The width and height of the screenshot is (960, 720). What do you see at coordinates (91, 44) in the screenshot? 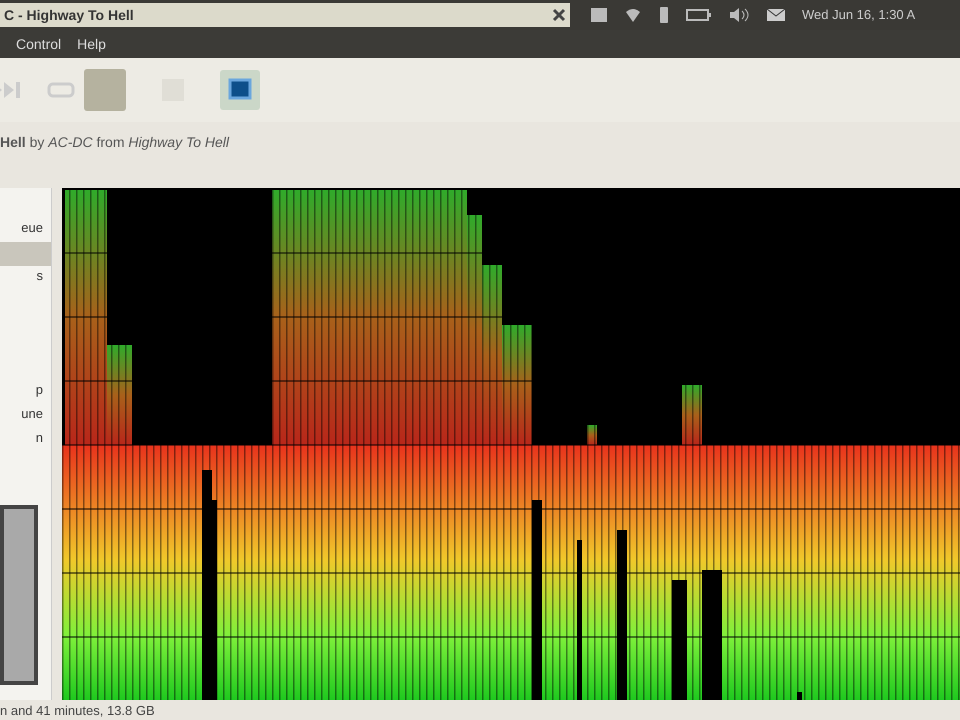
I see `menu-item: Help` at bounding box center [91, 44].